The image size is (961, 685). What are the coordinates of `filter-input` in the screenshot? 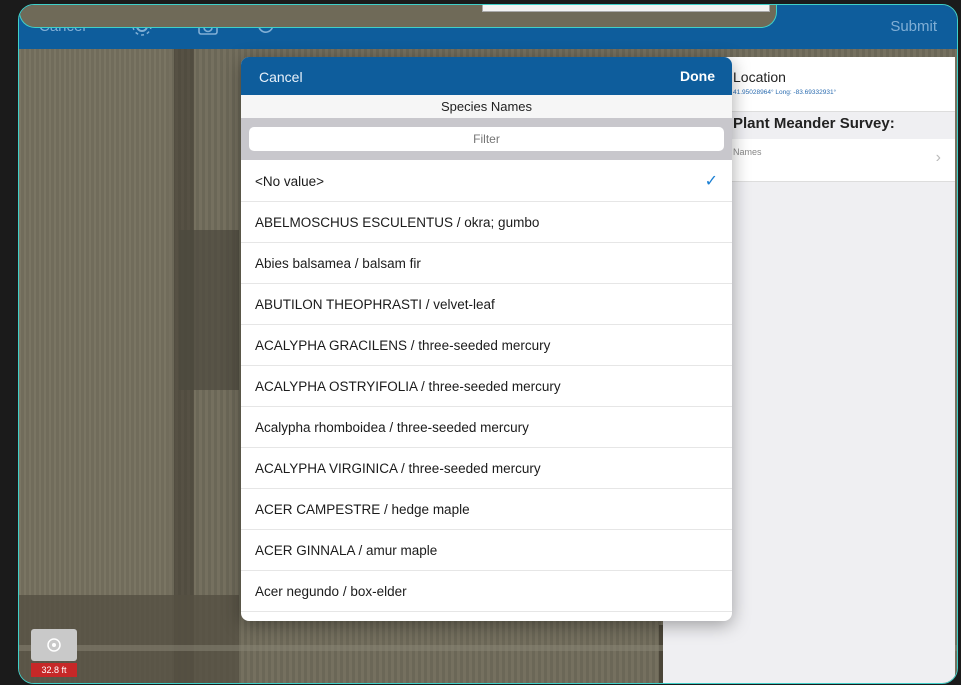 It's located at (486, 139).